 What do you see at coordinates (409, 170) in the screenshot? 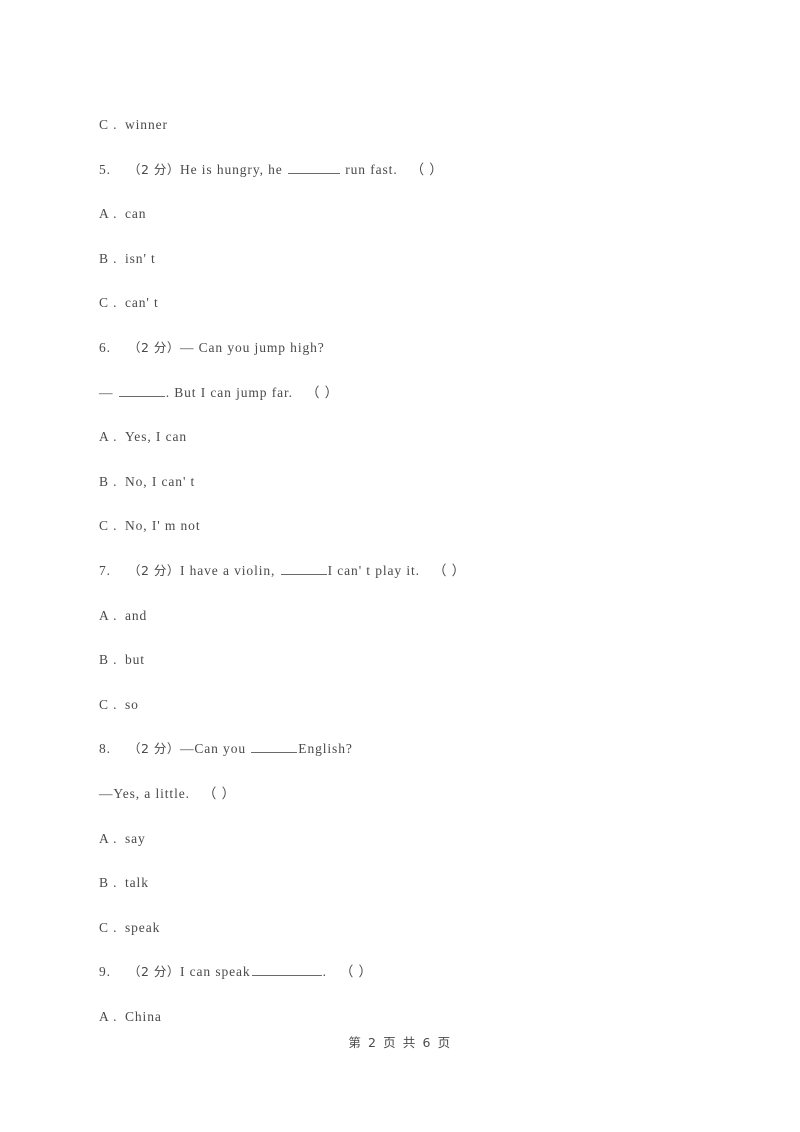
I see `question-line: 5. （2 分）He is hungry, he run fast. （ ）` at bounding box center [409, 170].